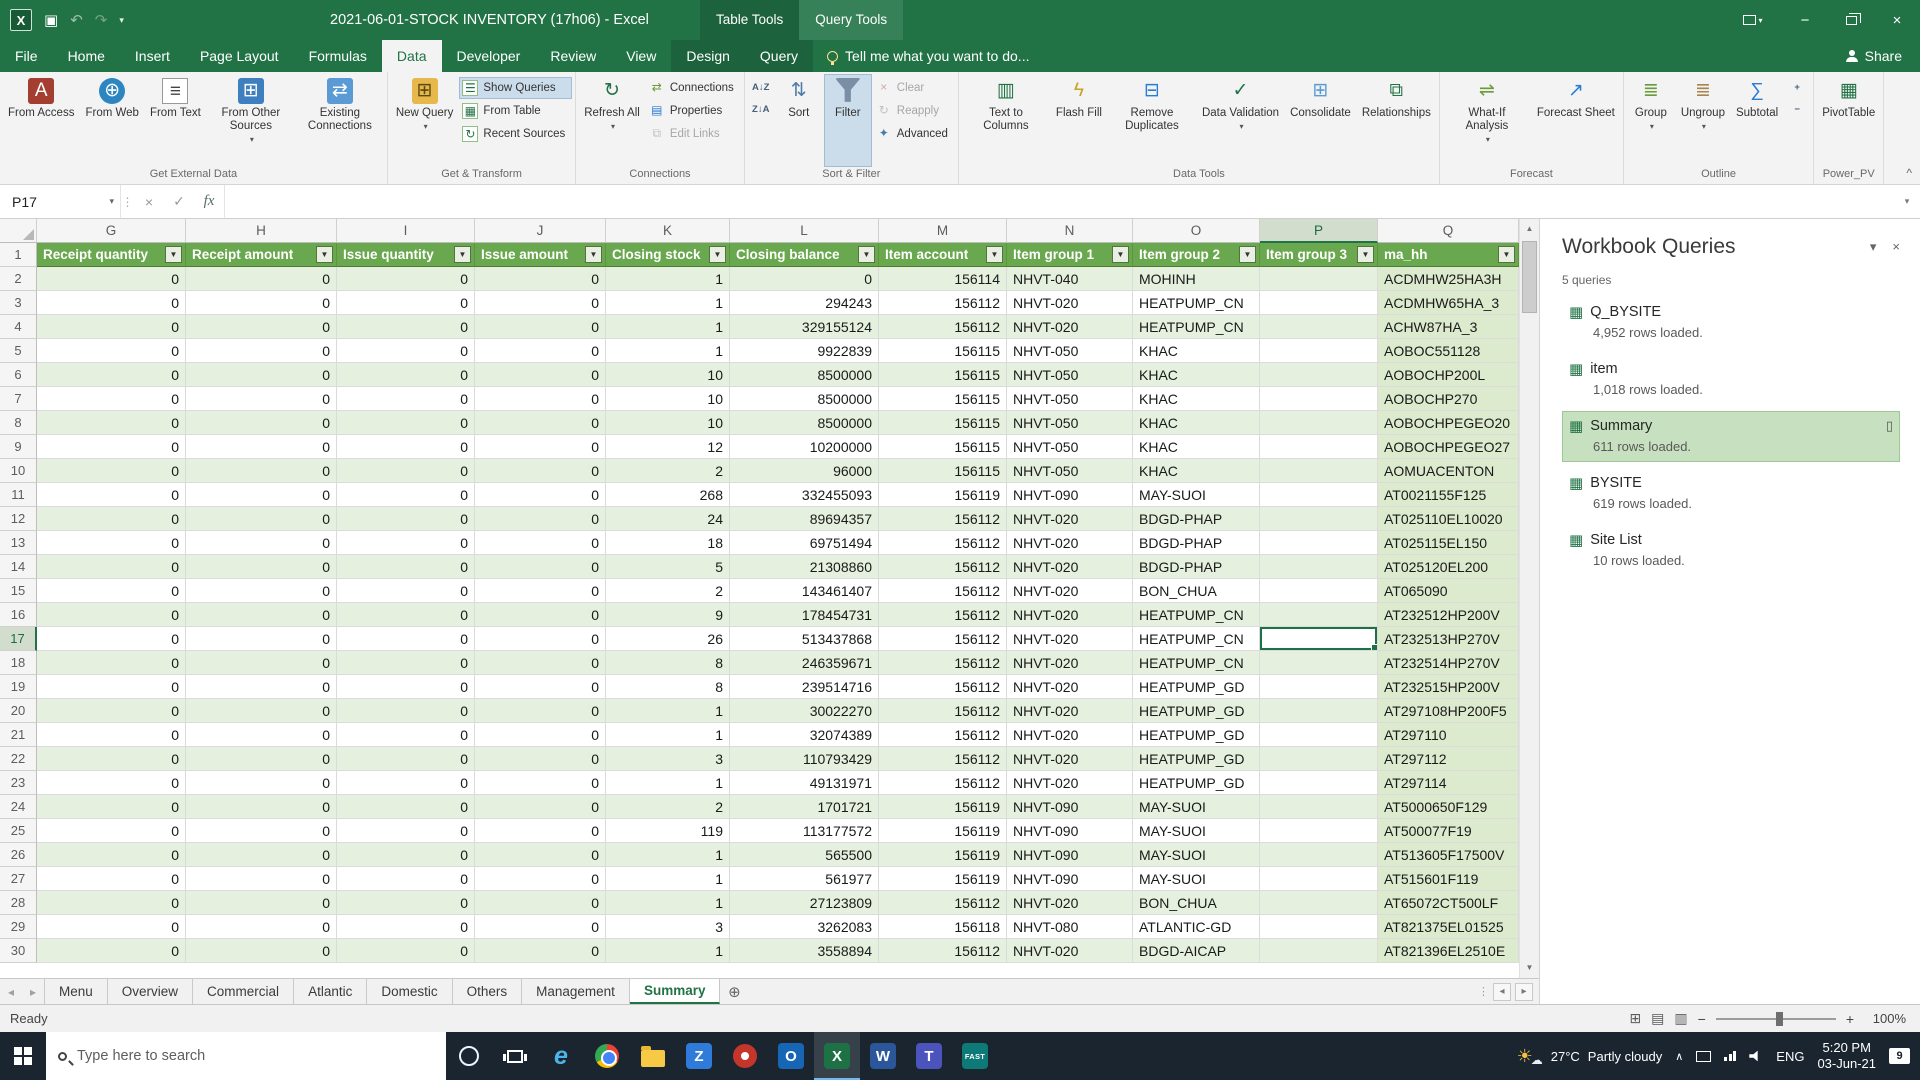 The image size is (1920, 1080). Describe the element at coordinates (1651, 120) in the screenshot. I see `group-button: ≣ Group ▾` at that location.